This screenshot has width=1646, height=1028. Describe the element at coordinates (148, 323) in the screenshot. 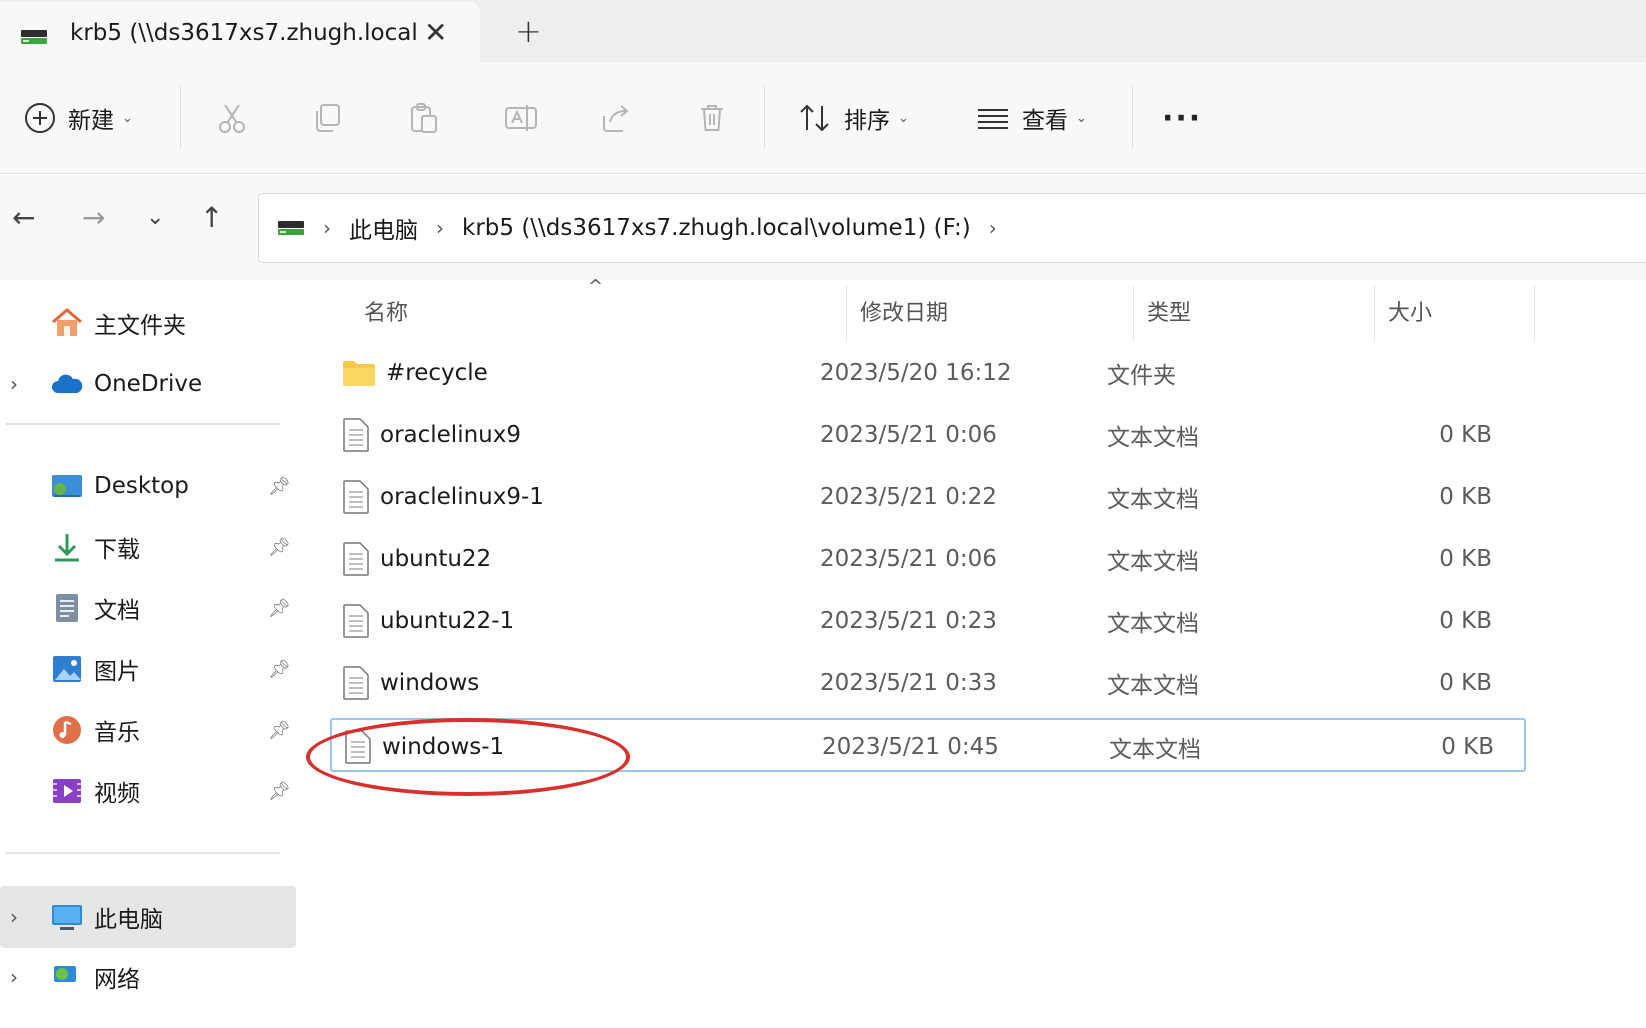

I see `sidebar-item-home: 主文件夹` at that location.